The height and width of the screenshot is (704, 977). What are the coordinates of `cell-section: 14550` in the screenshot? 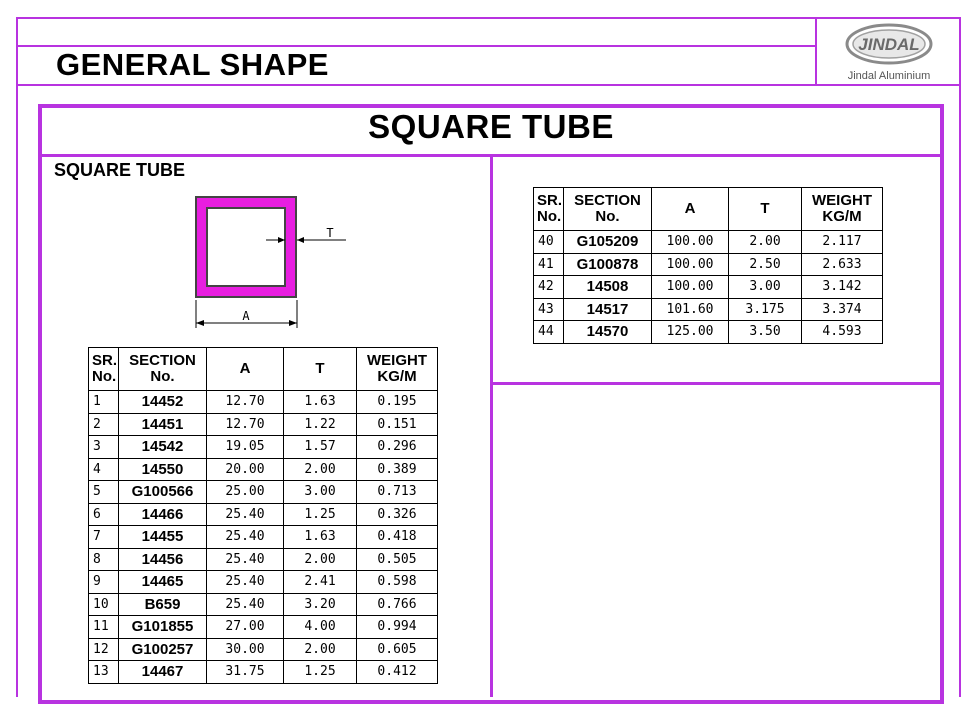 It's located at (162, 469).